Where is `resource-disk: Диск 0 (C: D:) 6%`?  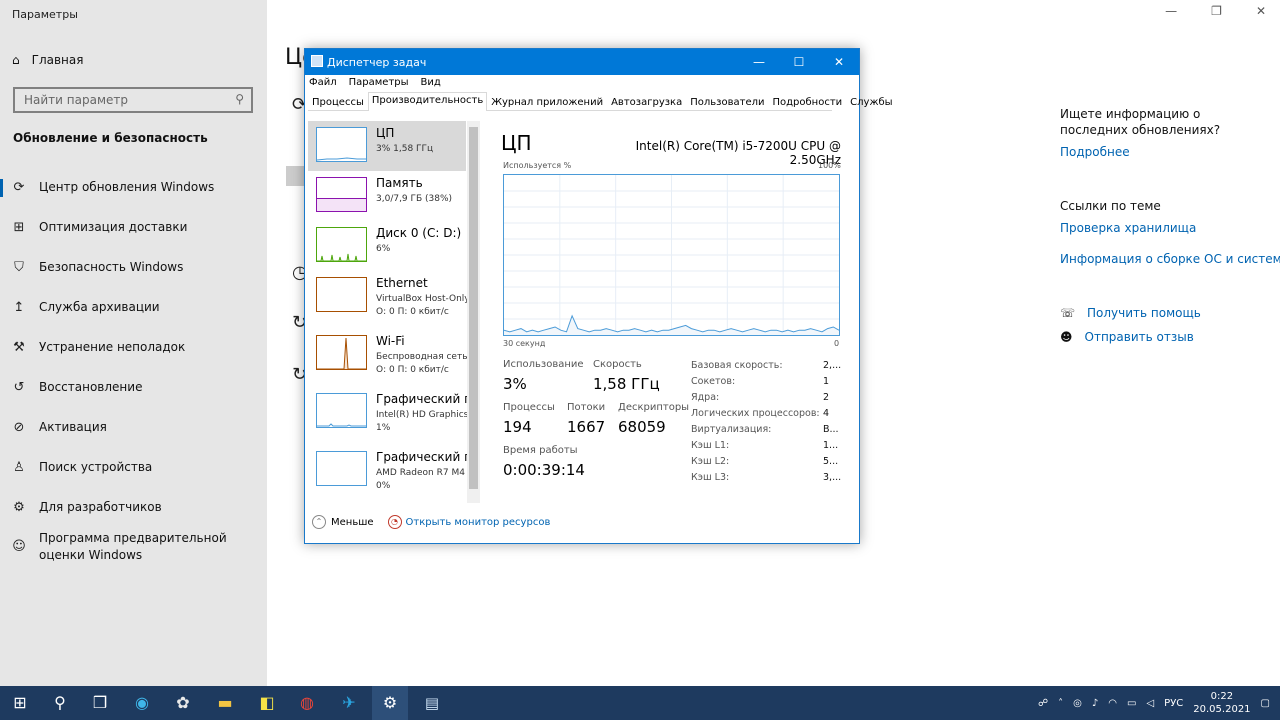 resource-disk: Диск 0 (C: D:) 6% is located at coordinates (387, 246).